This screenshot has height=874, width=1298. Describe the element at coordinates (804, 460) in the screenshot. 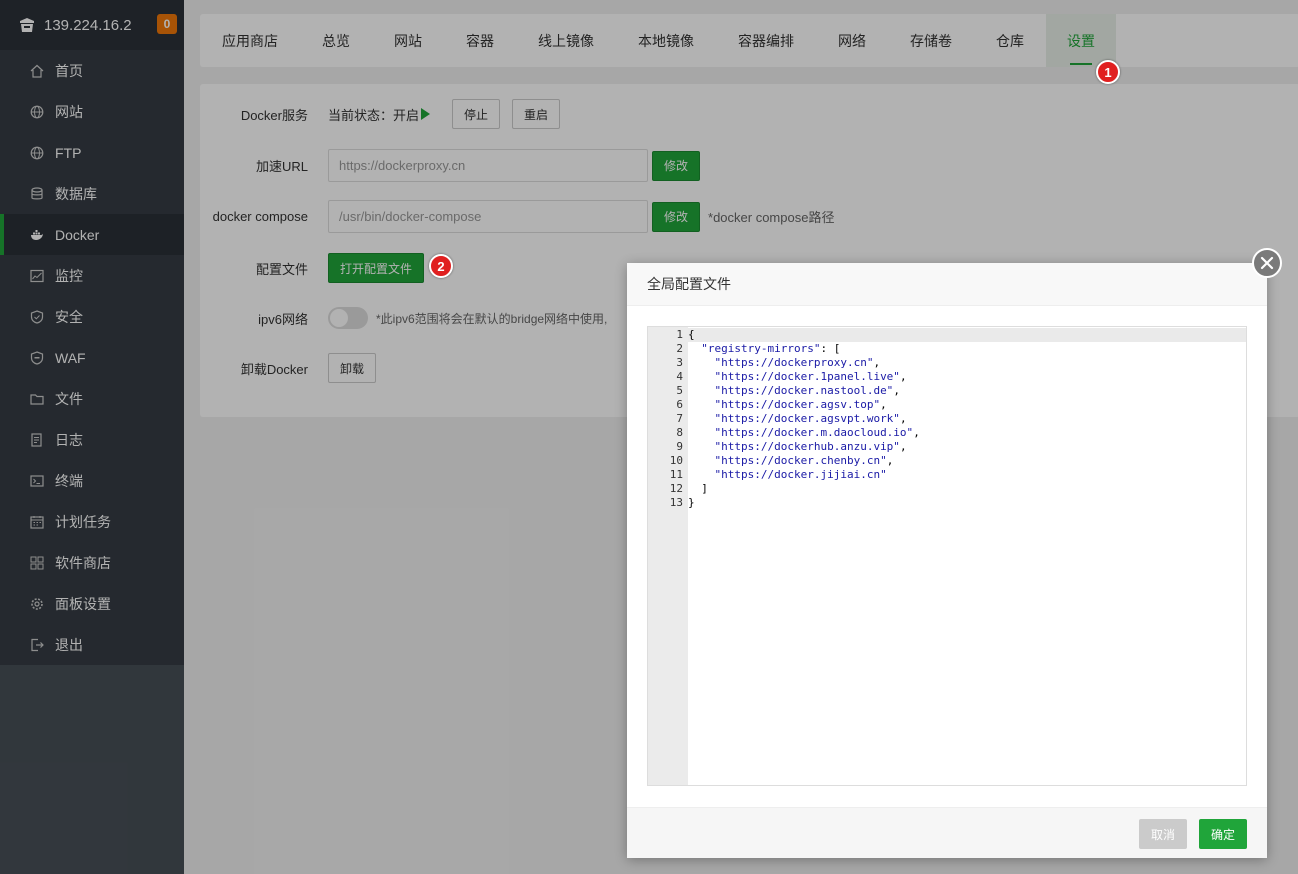

I see `code-line: "https://docker.chenby.cn",` at that location.